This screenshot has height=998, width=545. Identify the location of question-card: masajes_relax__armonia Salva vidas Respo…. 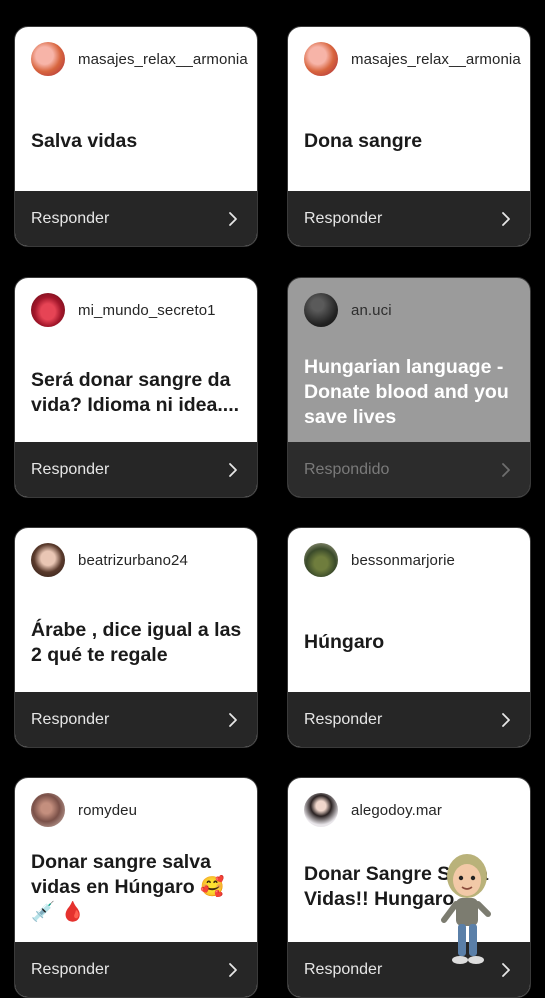
(136, 136).